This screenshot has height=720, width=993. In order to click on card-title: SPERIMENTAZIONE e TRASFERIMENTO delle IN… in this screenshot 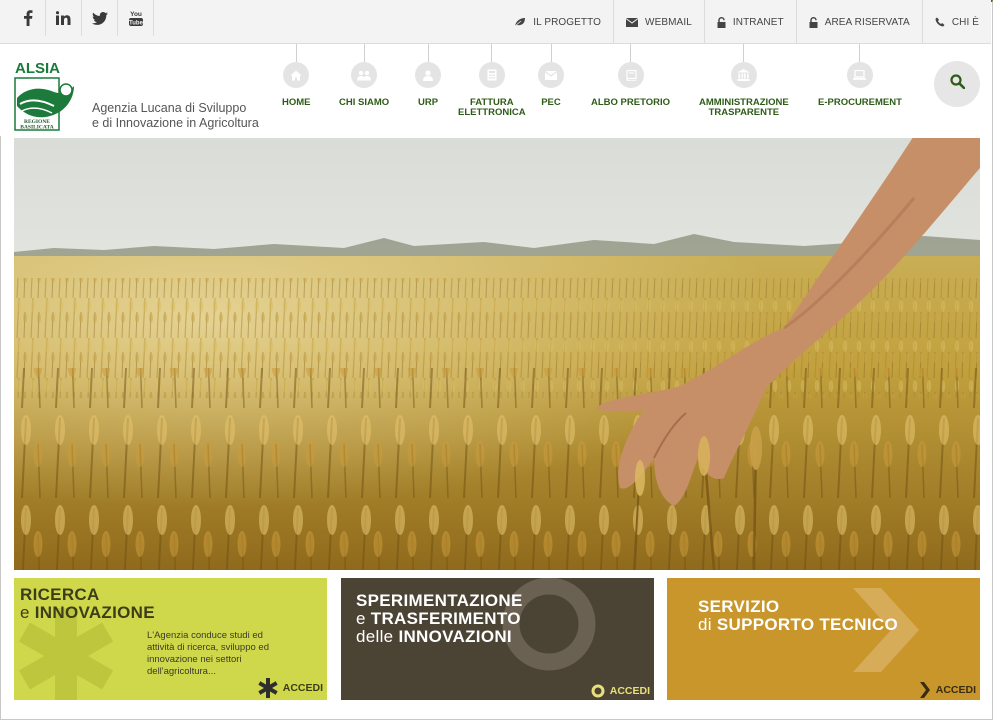, I will do `click(439, 618)`.